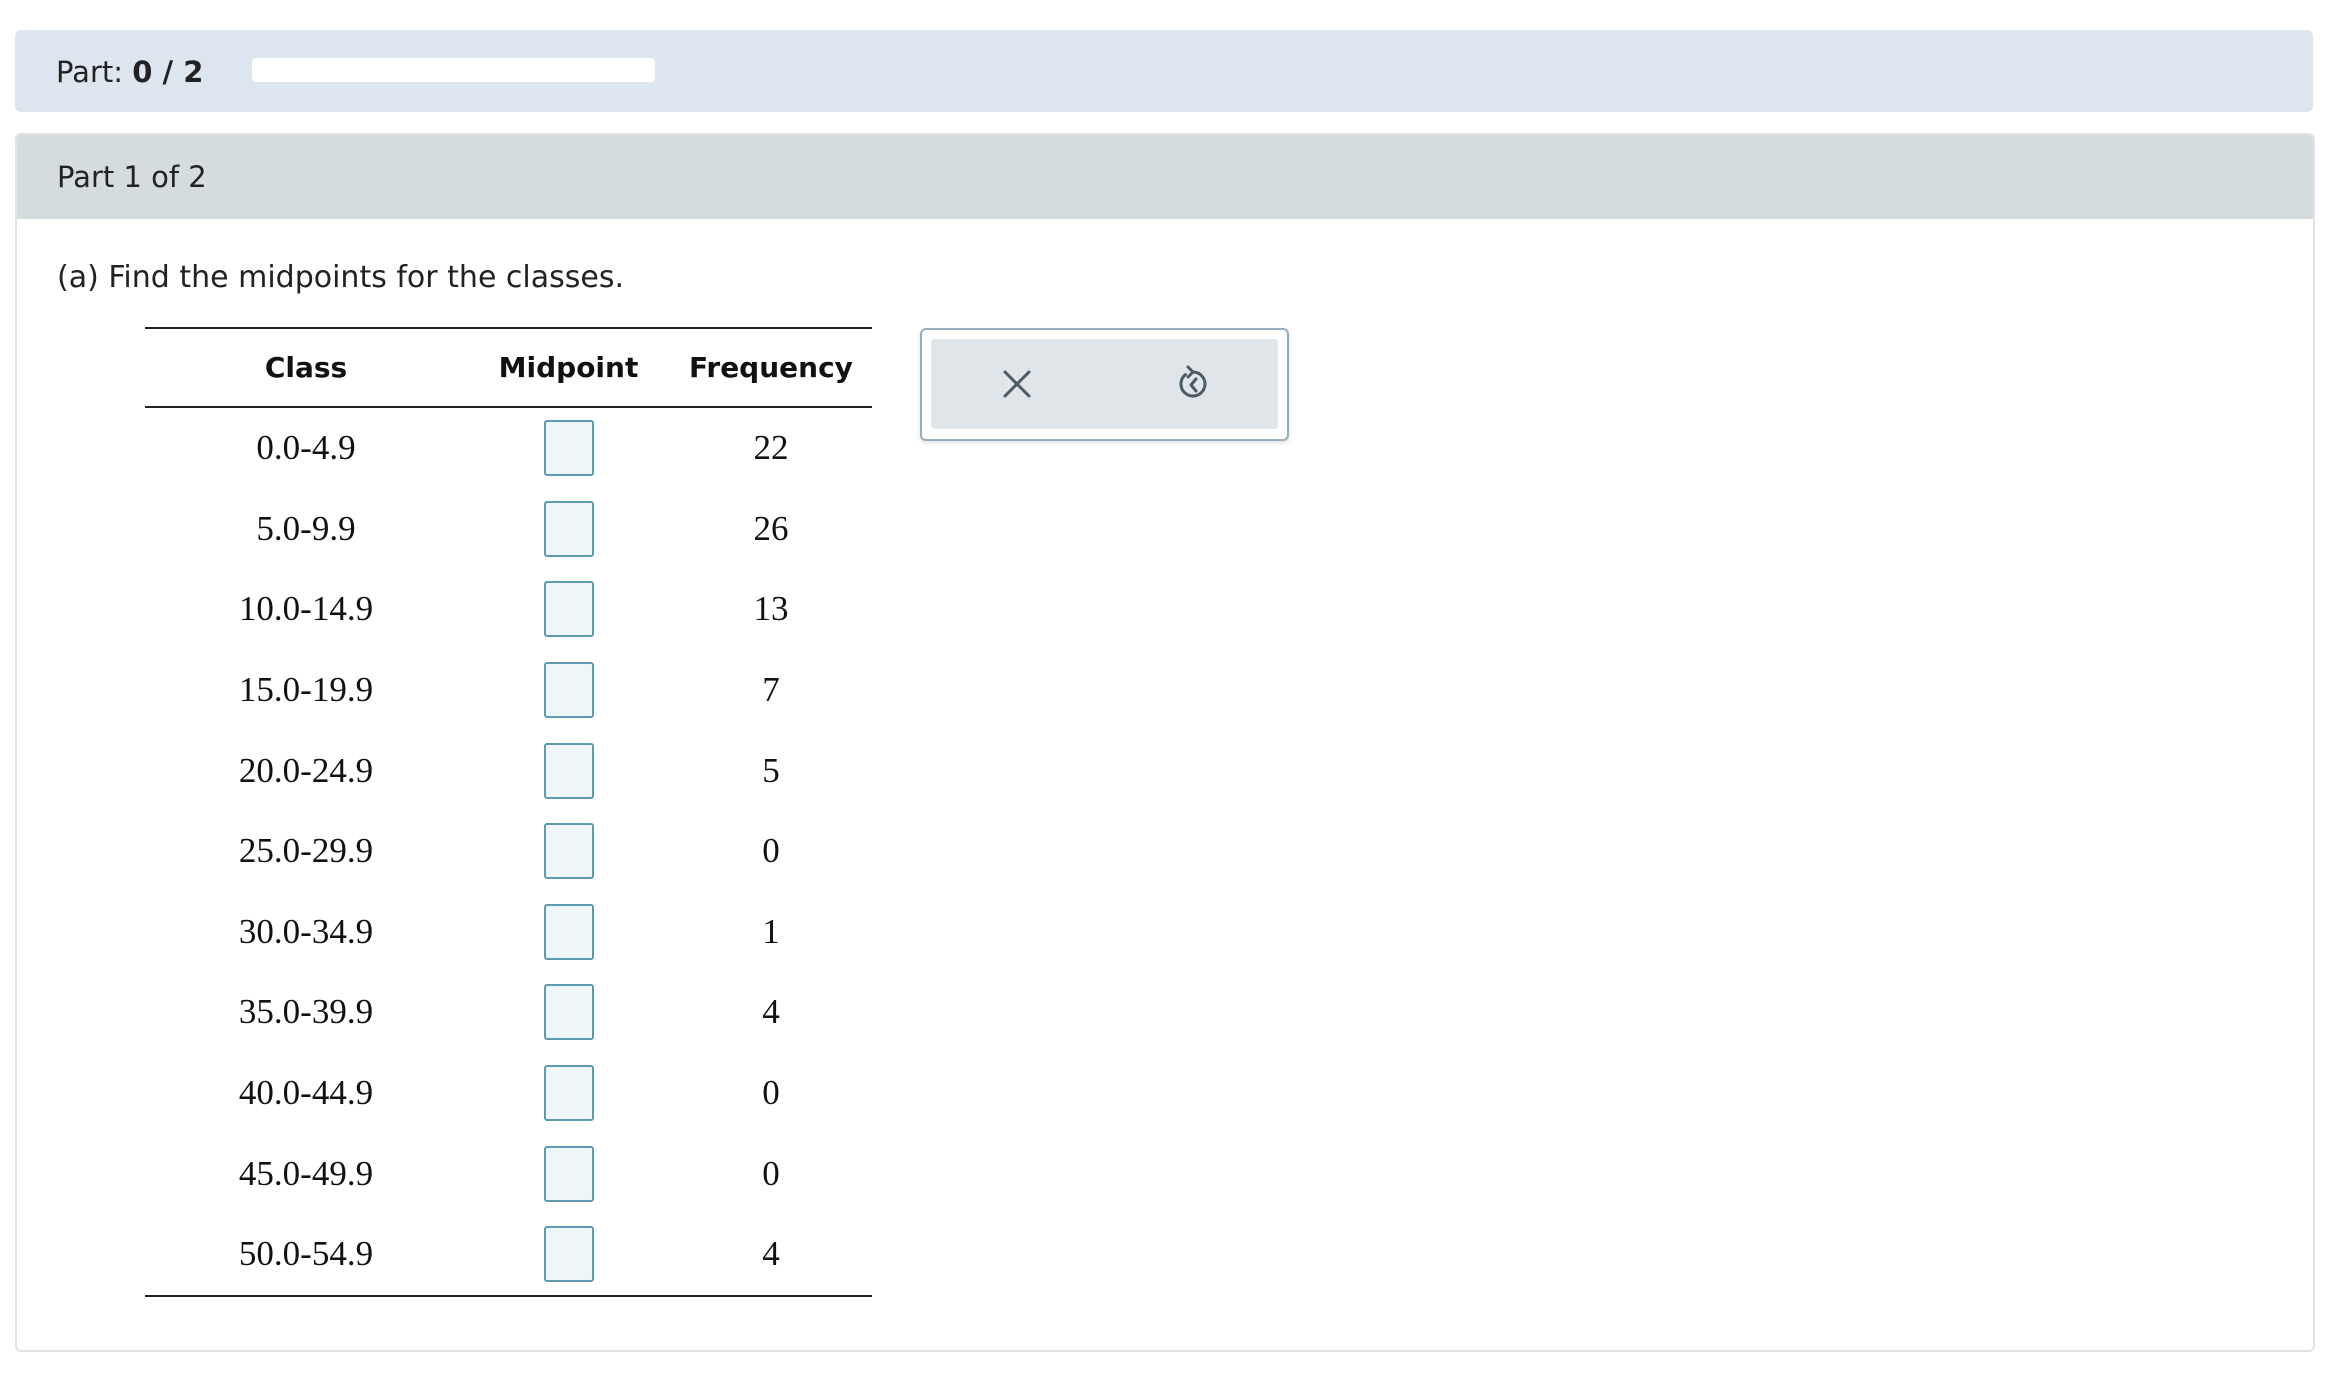  I want to click on table-row: 10.0-14.9 13, so click(508, 609).